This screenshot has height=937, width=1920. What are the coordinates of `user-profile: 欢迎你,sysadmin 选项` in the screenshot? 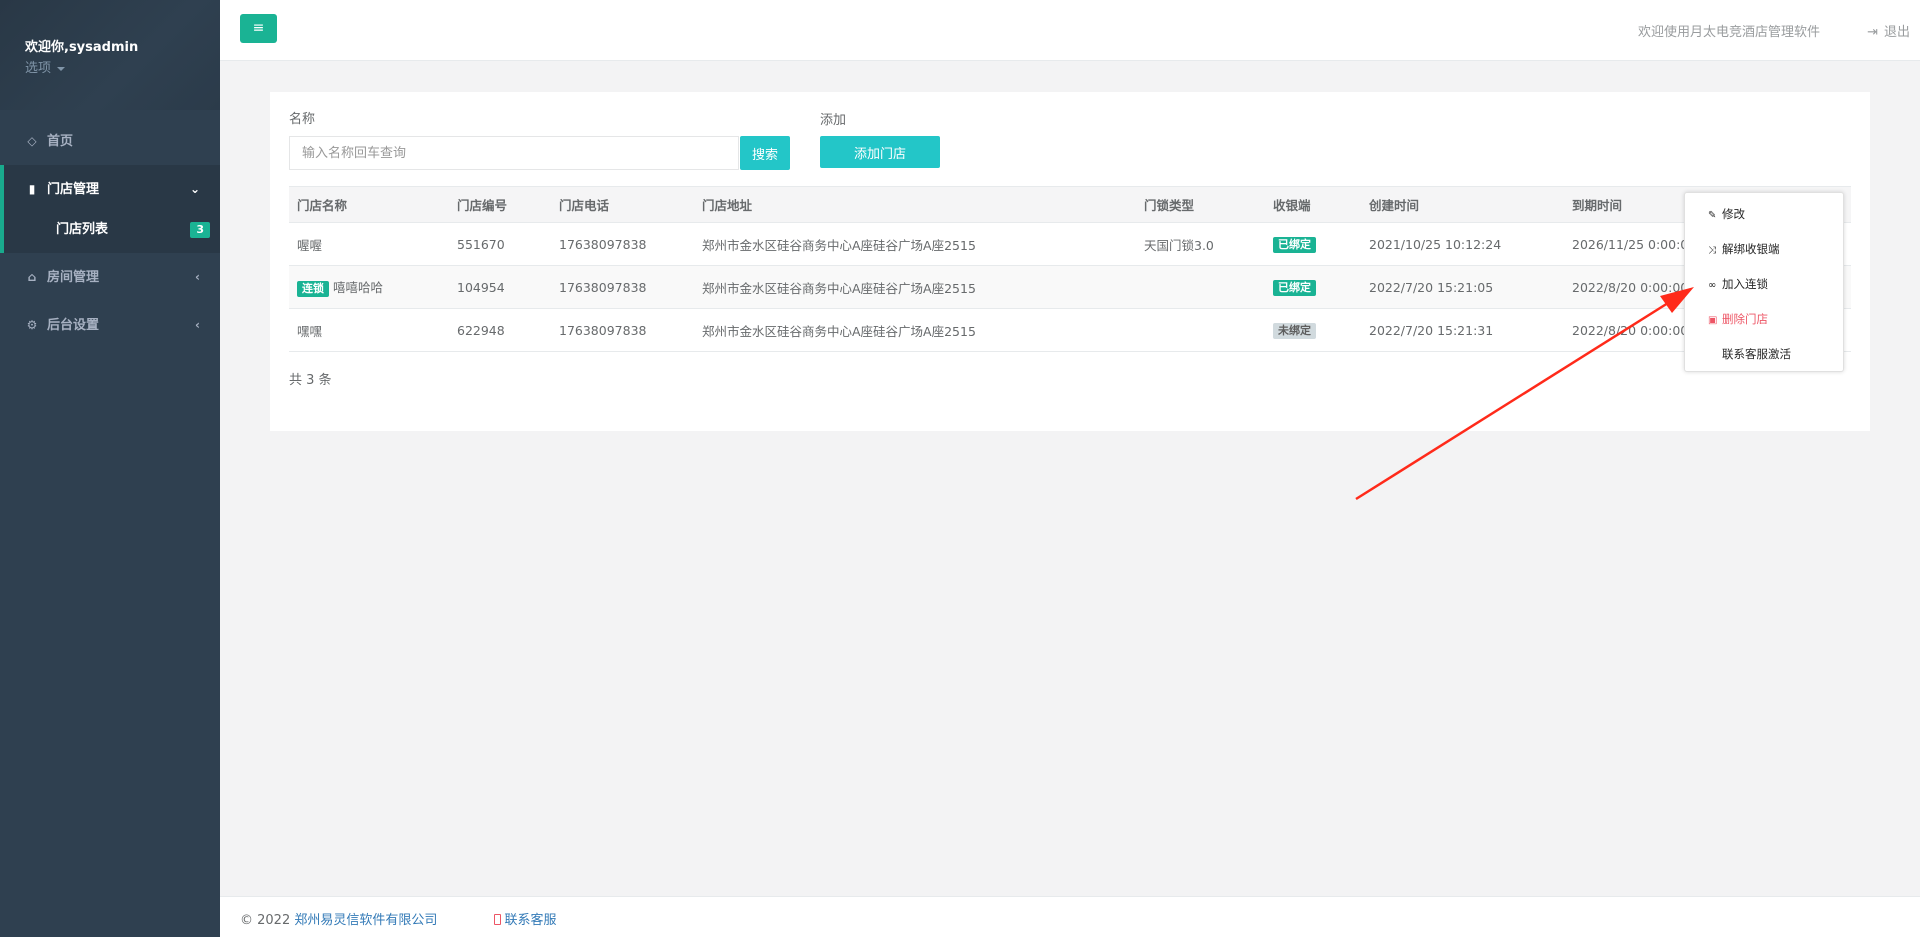 It's located at (110, 55).